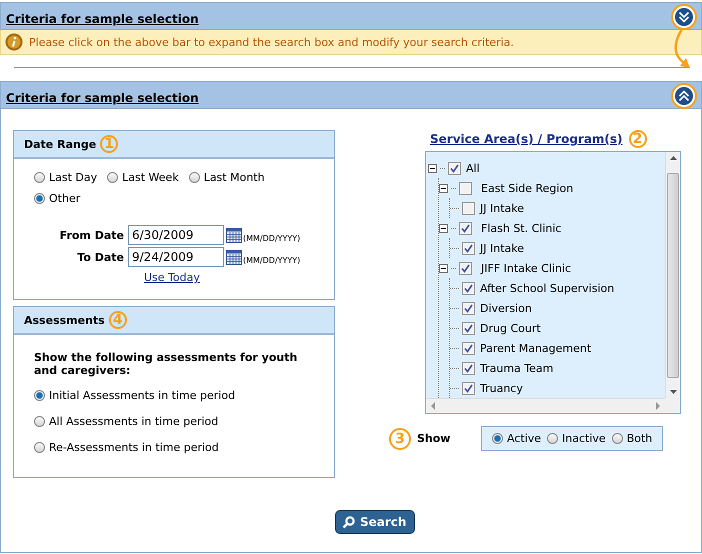 This screenshot has width=702, height=554. I want to click on tree-item-label: Parent Management, so click(536, 348).